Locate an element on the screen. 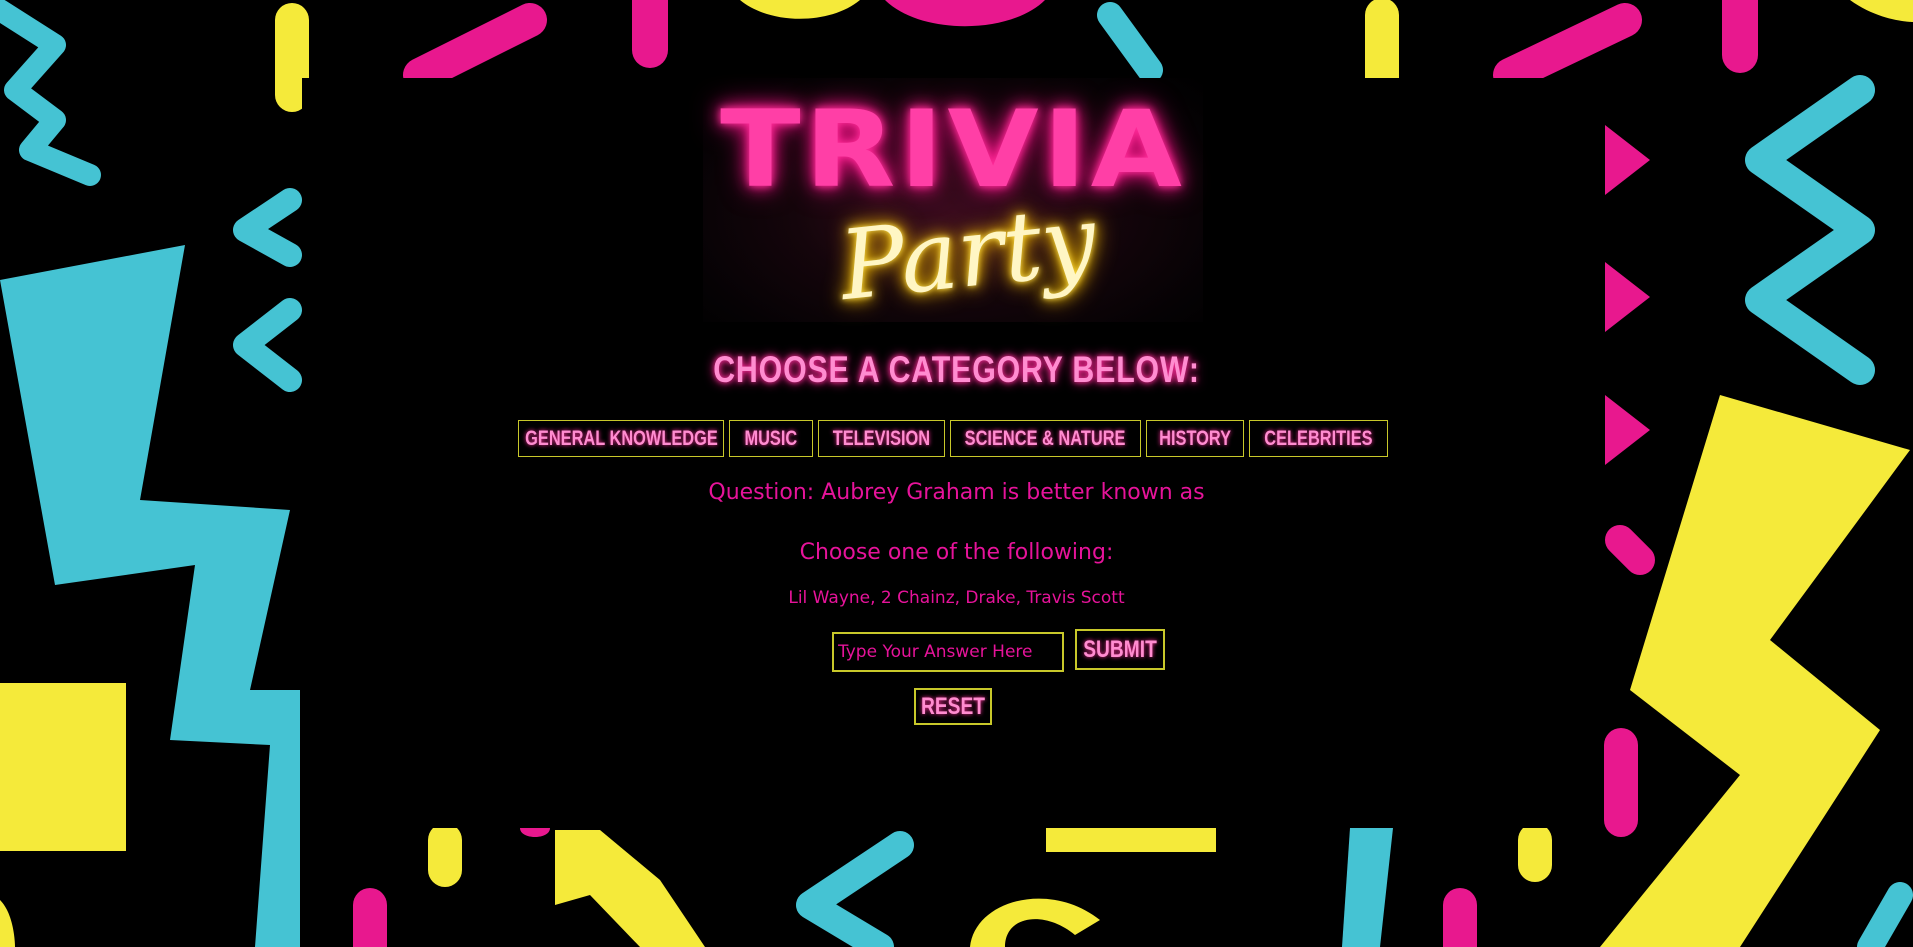 Image resolution: width=1913 pixels, height=947 pixels. reset-button: RESET is located at coordinates (953, 706).